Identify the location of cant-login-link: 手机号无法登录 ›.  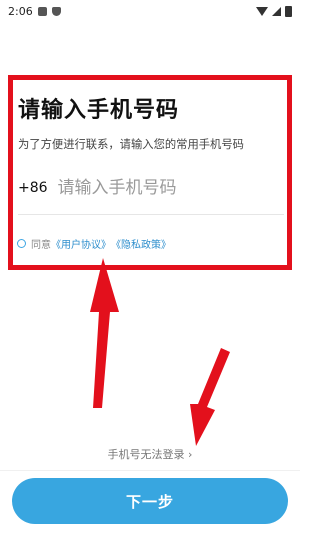
(150, 454).